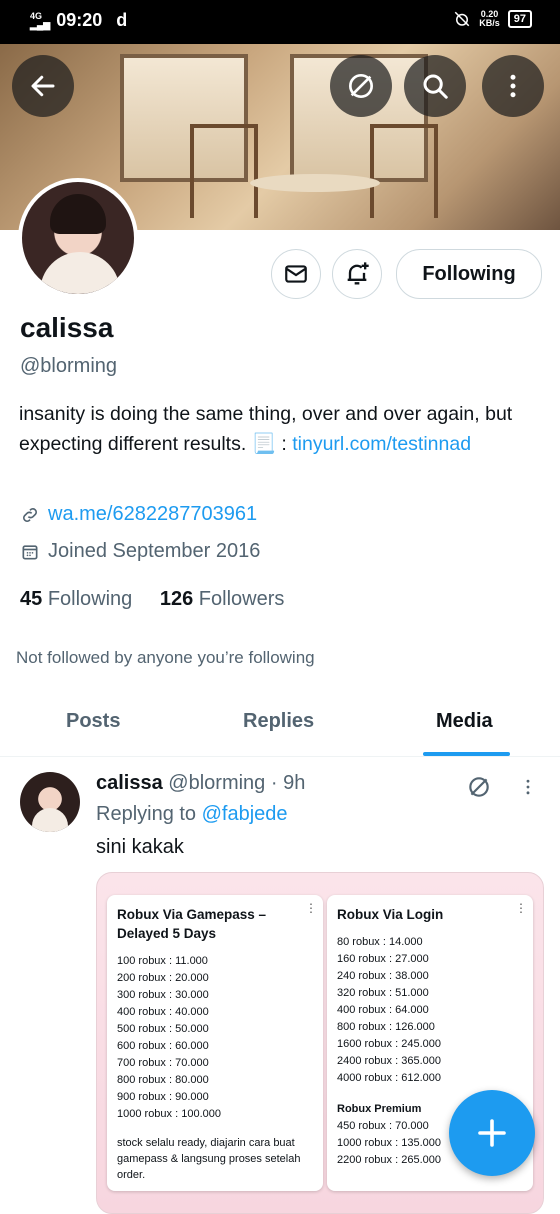 This screenshot has width=560, height=1214. I want to click on back-button, so click(43, 86).